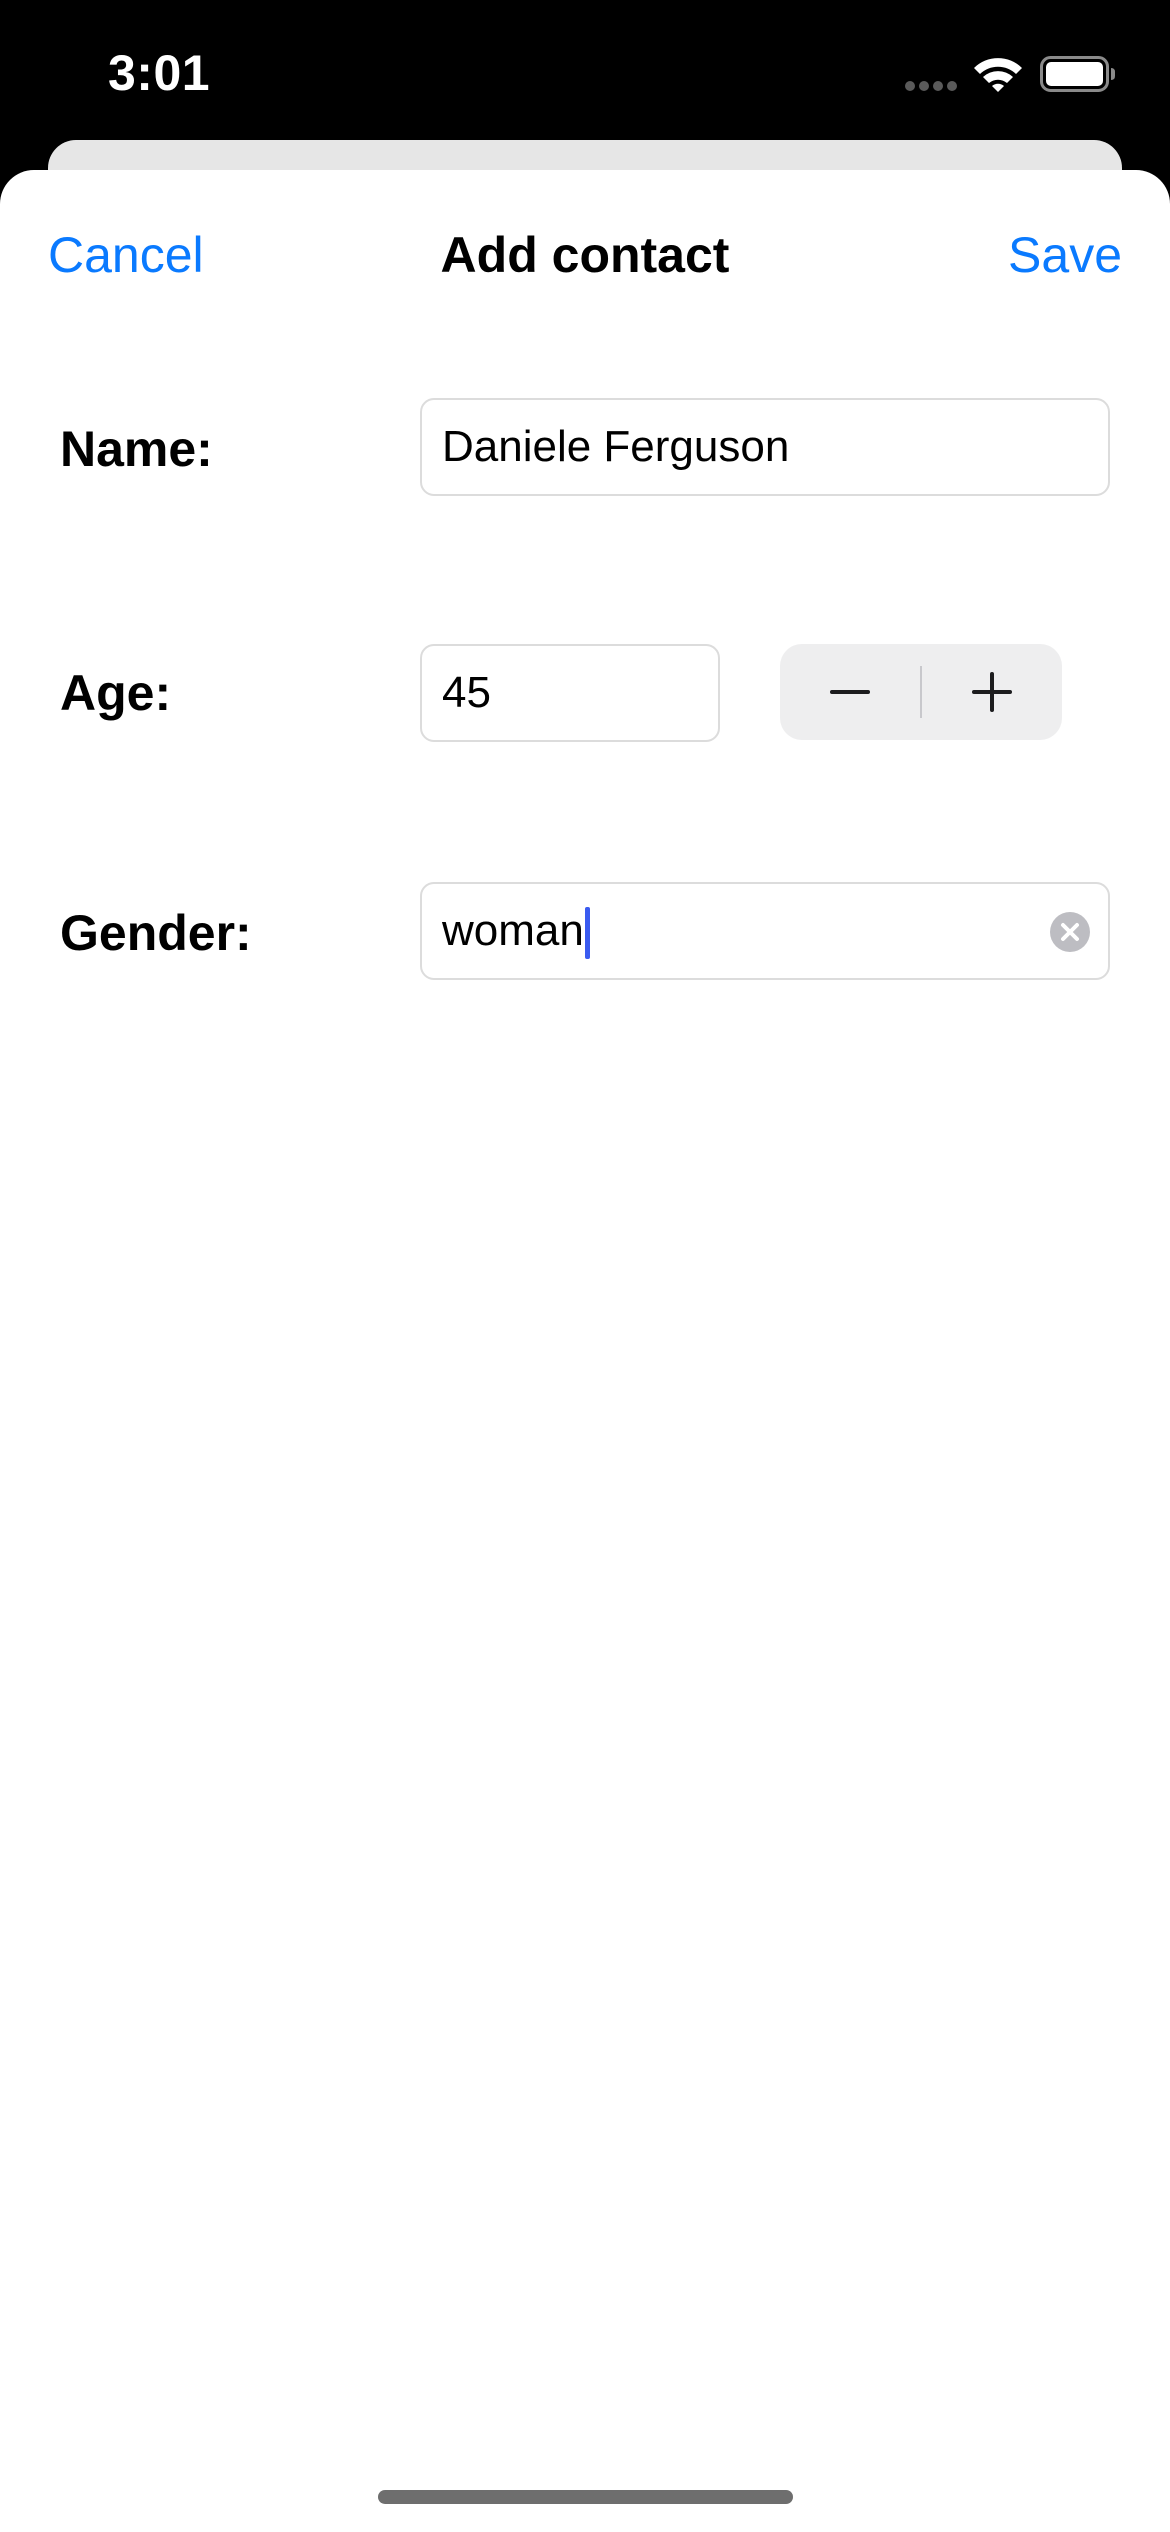  What do you see at coordinates (116, 693) in the screenshot?
I see `age-label: Age:` at bounding box center [116, 693].